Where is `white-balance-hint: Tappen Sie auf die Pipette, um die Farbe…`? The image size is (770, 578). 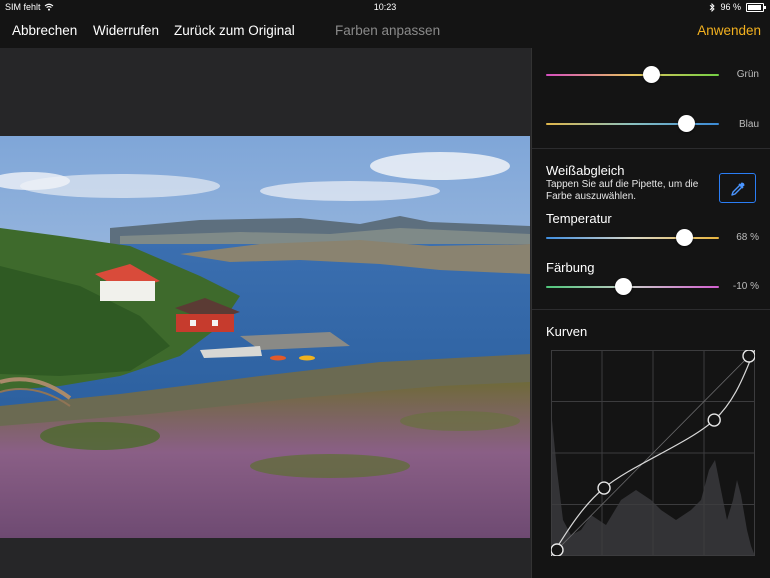 white-balance-hint: Tappen Sie auf die Pipette, um die Farbe… is located at coordinates (622, 190).